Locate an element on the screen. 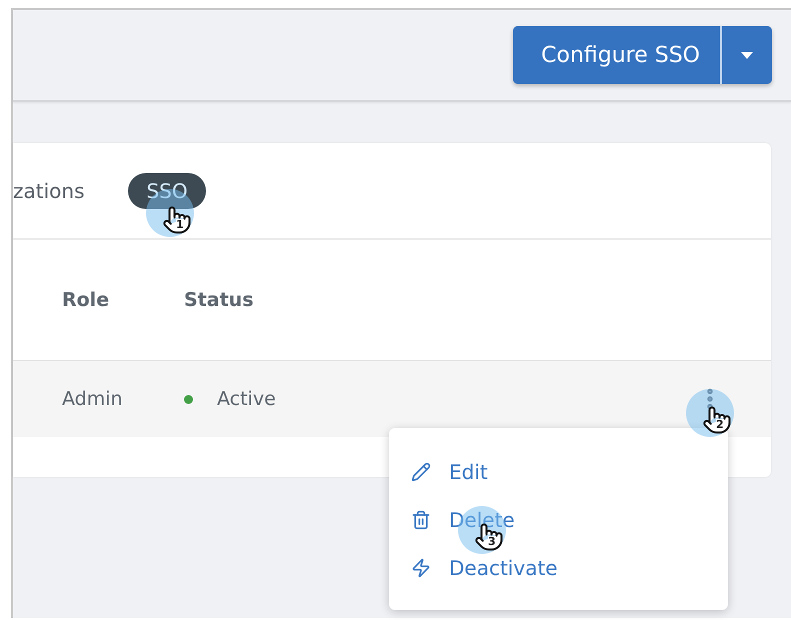  column-header: Status is located at coordinates (219, 300).